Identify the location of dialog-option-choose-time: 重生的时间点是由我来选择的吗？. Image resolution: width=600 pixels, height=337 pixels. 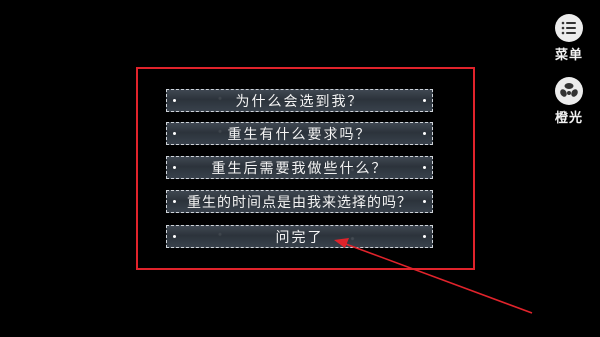
(299, 201).